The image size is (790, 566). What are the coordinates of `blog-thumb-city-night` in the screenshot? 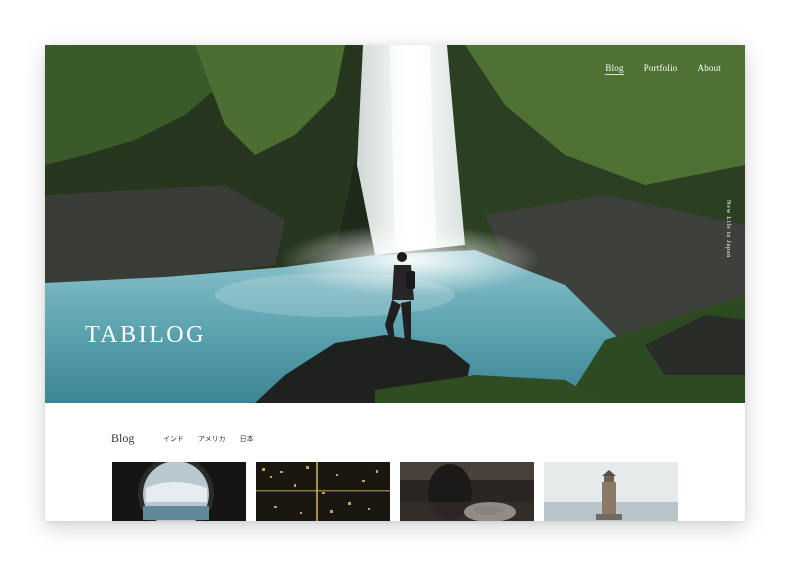 It's located at (323, 491).